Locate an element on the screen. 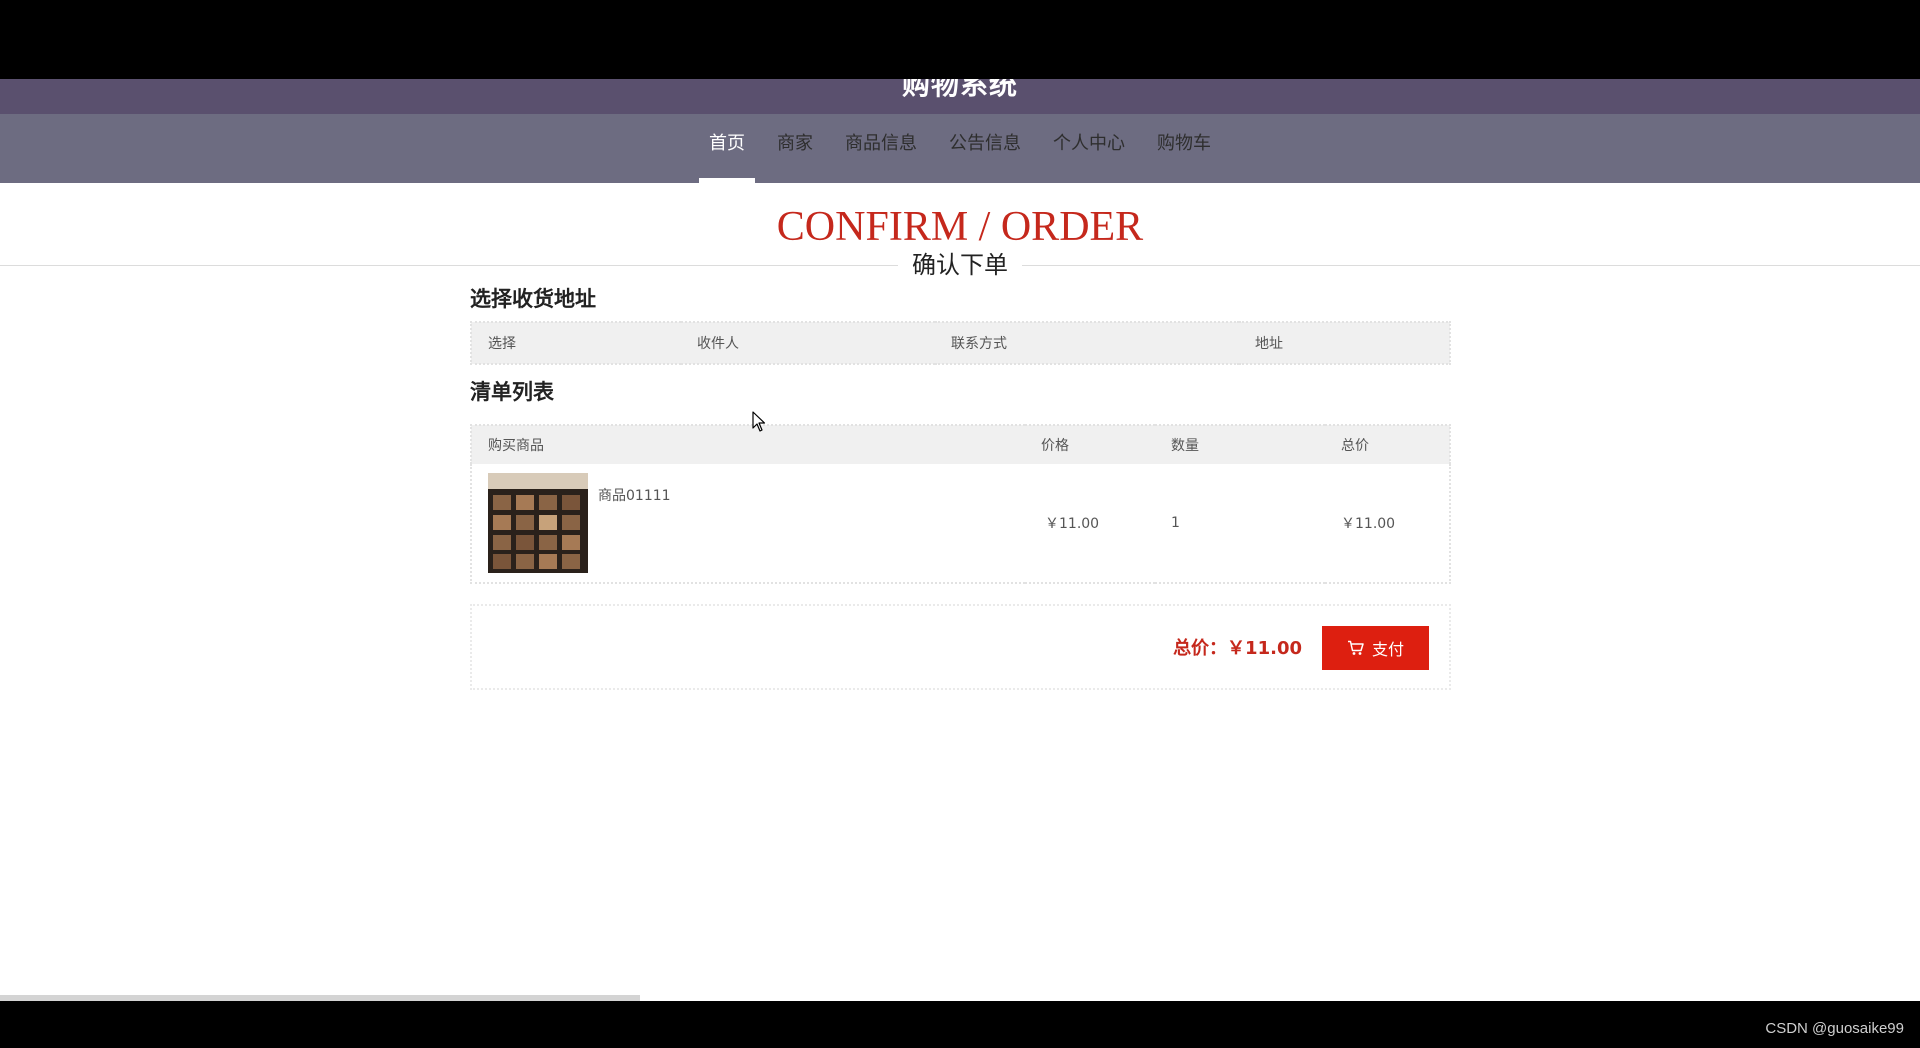  order-summary: 总价：￥11.00 支付 is located at coordinates (960, 647).